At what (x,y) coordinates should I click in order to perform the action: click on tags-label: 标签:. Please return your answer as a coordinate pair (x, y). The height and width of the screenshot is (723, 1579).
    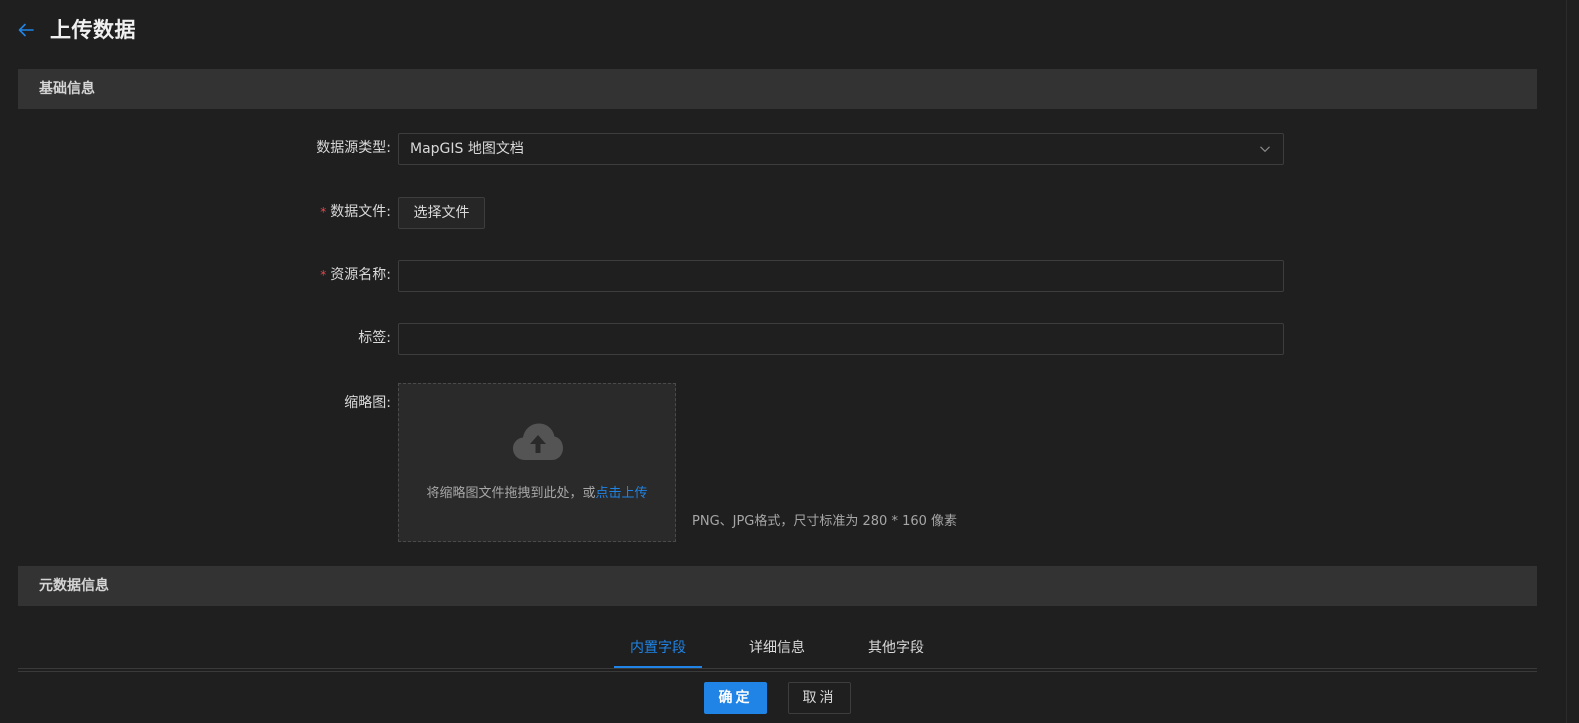
    Looking at the image, I should click on (374, 338).